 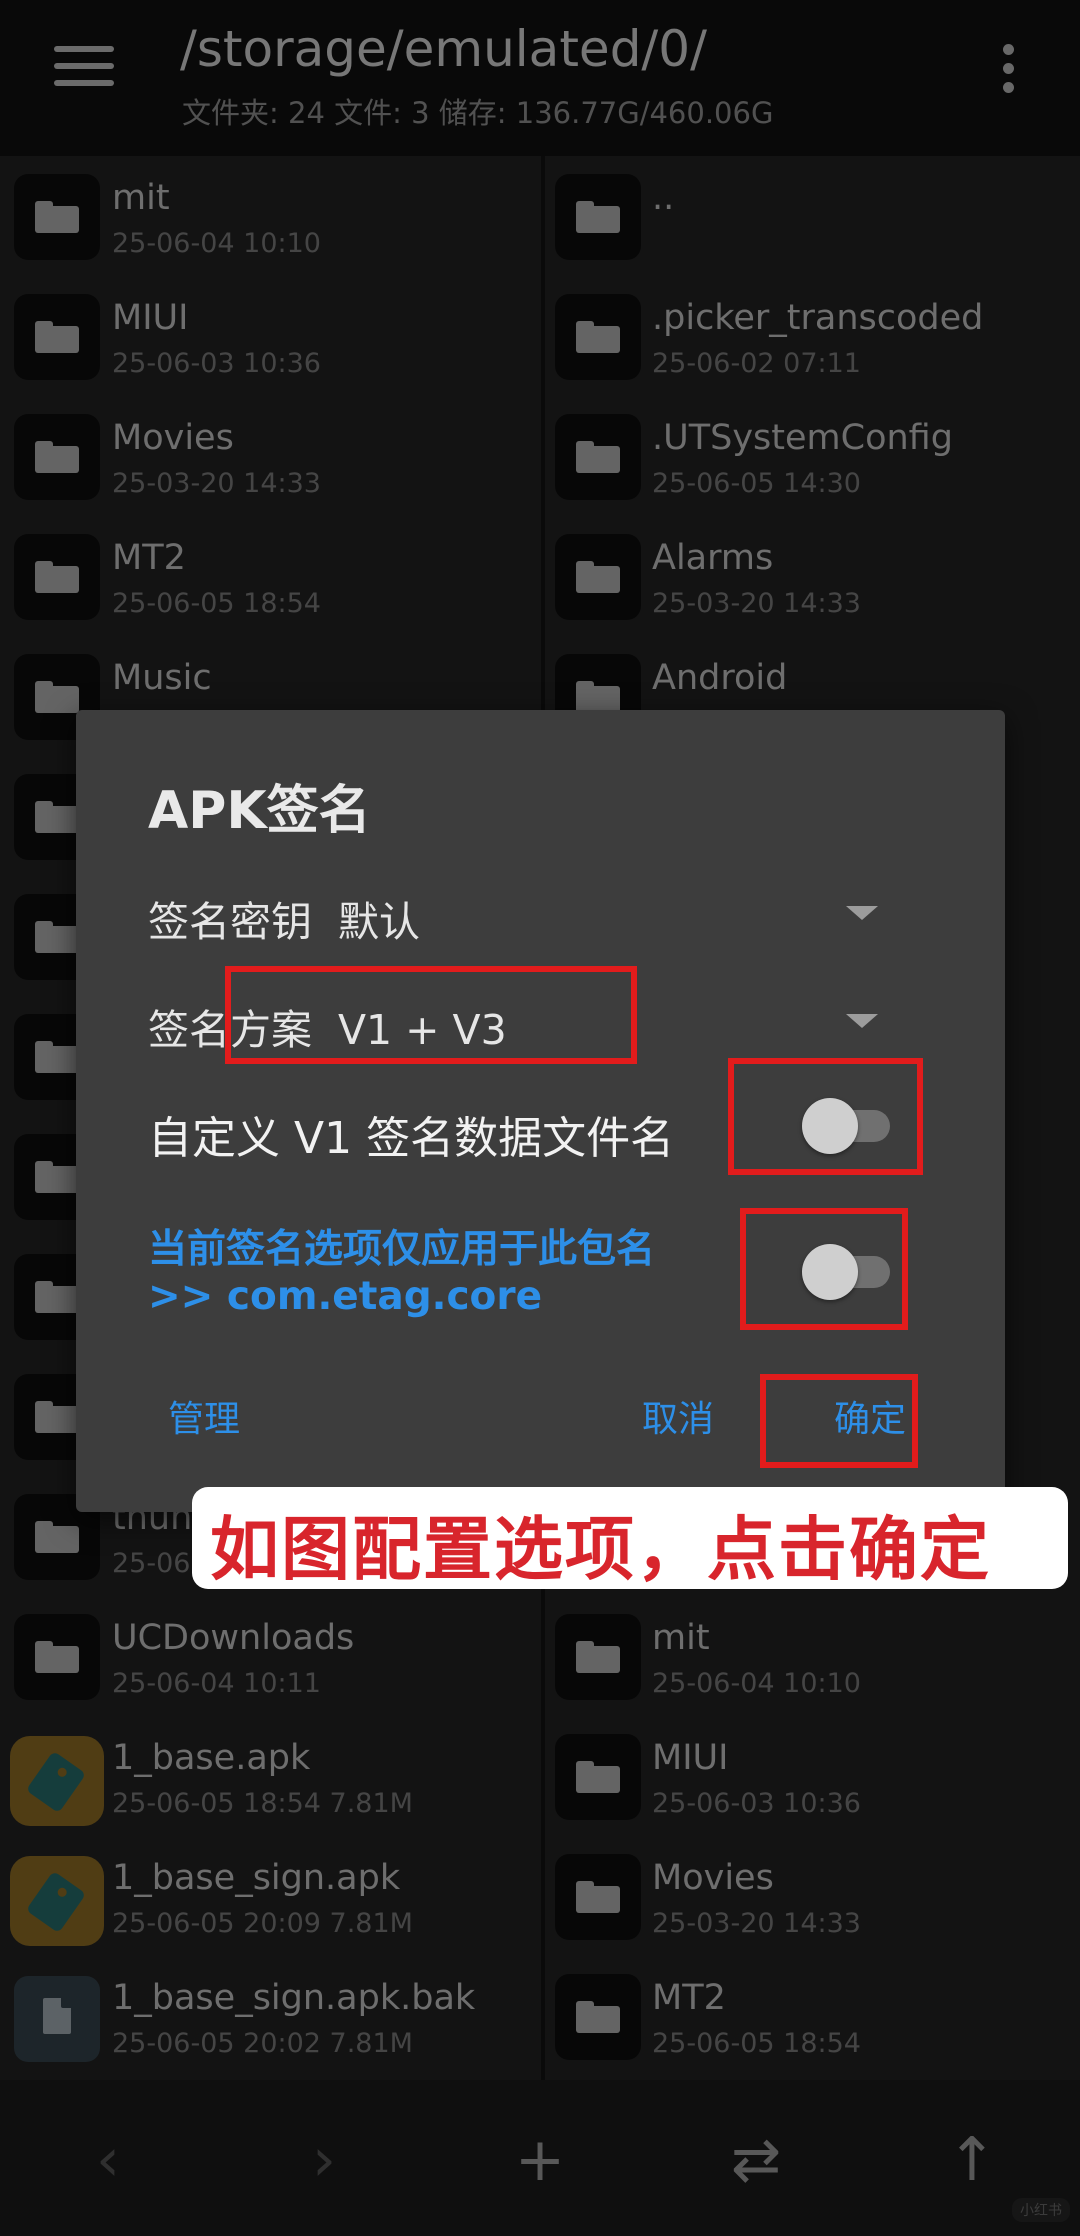 What do you see at coordinates (431, 1015) in the screenshot?
I see `highlight-box-scheme` at bounding box center [431, 1015].